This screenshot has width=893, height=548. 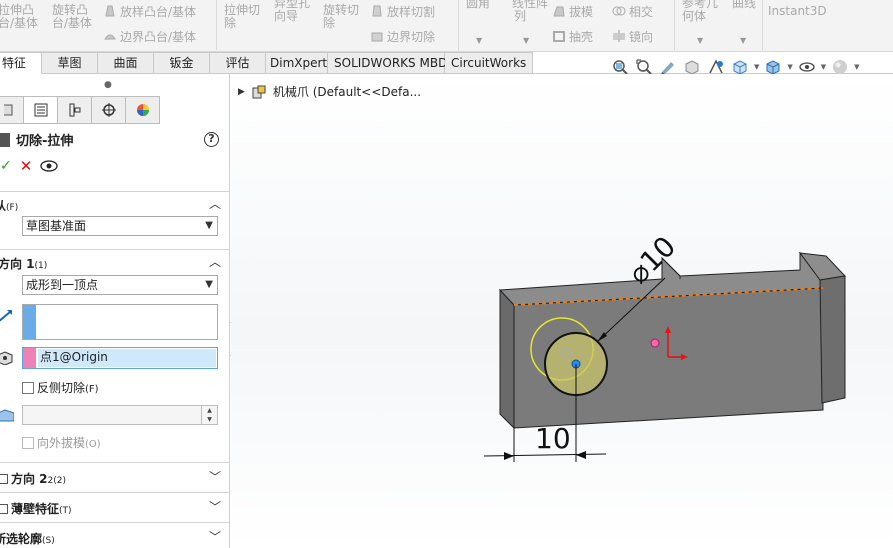 What do you see at coordinates (49, 166) in the screenshot?
I see `preview-eye-icon` at bounding box center [49, 166].